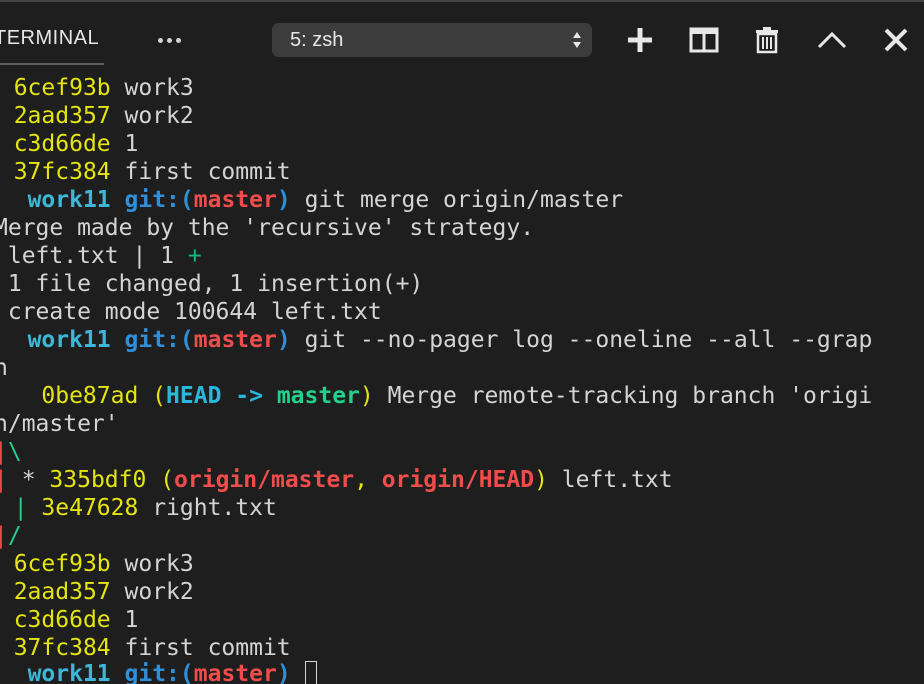  I want to click on output-line: Merge made by the 'recursive' strategy., so click(267, 228).